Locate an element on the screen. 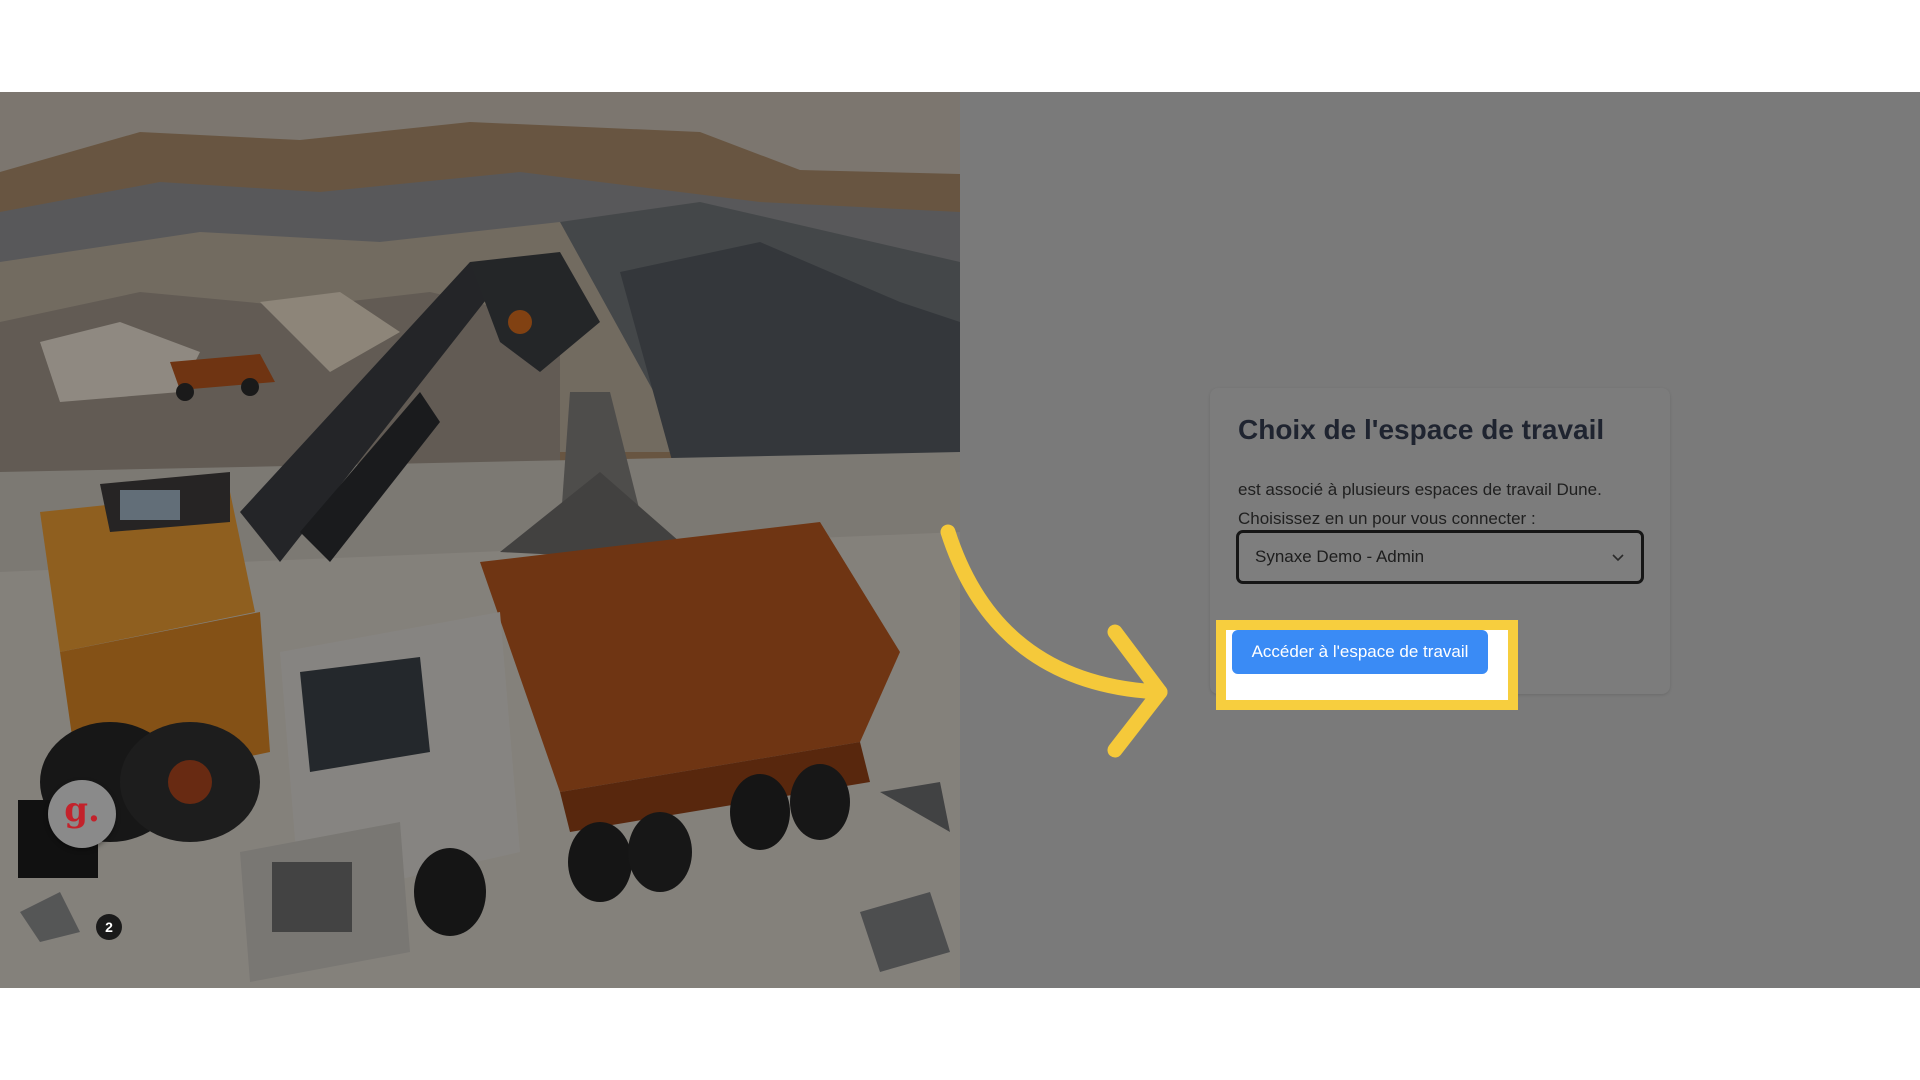 This screenshot has width=1920, height=1080. access-workspace-button: Accéder à l'espace de travail is located at coordinates (1360, 652).